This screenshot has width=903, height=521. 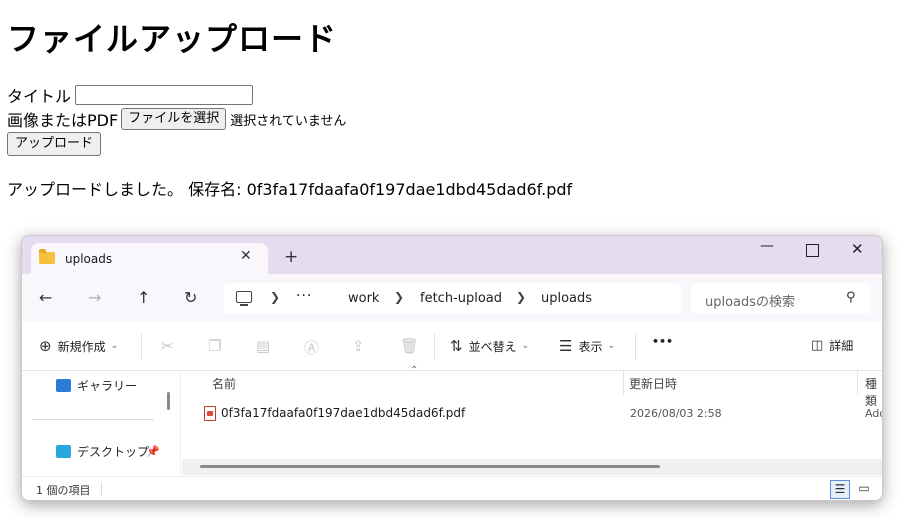 I want to click on computer-icon, so click(x=244, y=298).